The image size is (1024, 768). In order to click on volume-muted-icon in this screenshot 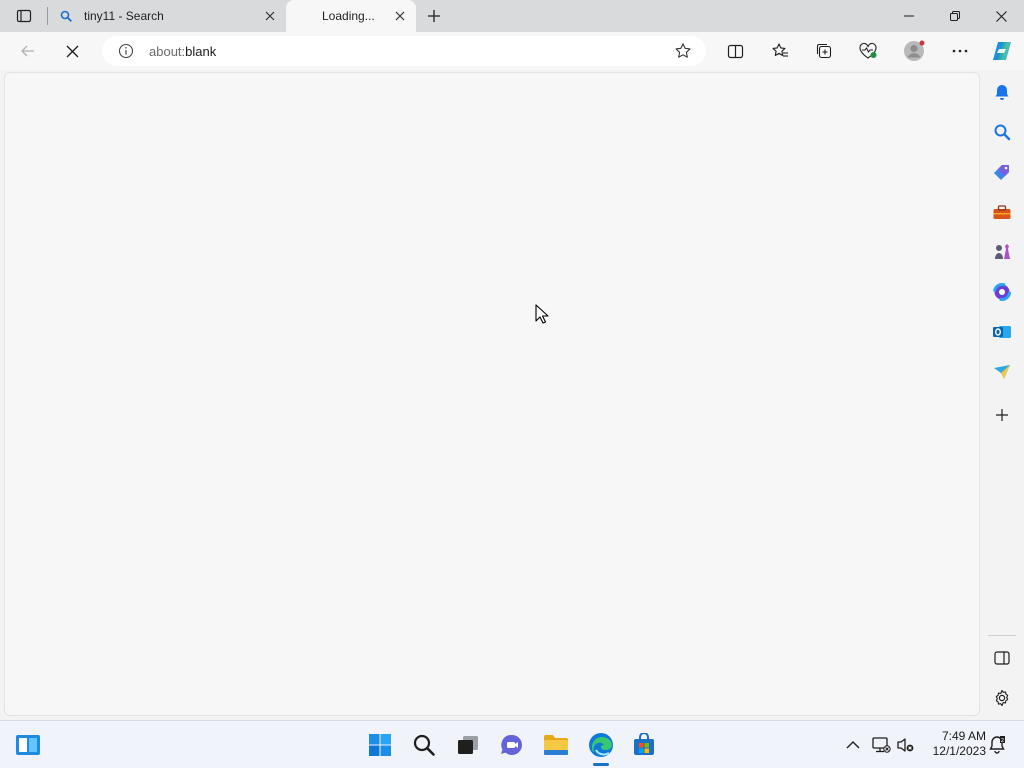, I will do `click(905, 745)`.